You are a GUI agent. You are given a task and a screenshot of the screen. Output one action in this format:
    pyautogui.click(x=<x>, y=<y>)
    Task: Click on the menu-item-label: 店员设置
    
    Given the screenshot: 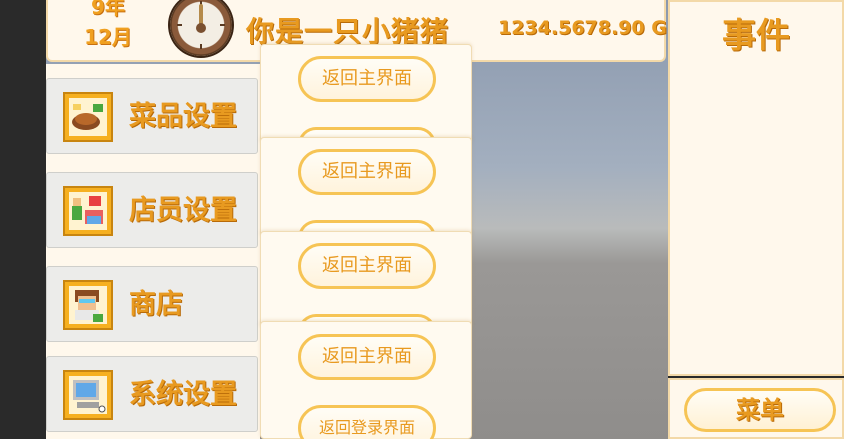 What is the action you would take?
    pyautogui.click(x=183, y=210)
    